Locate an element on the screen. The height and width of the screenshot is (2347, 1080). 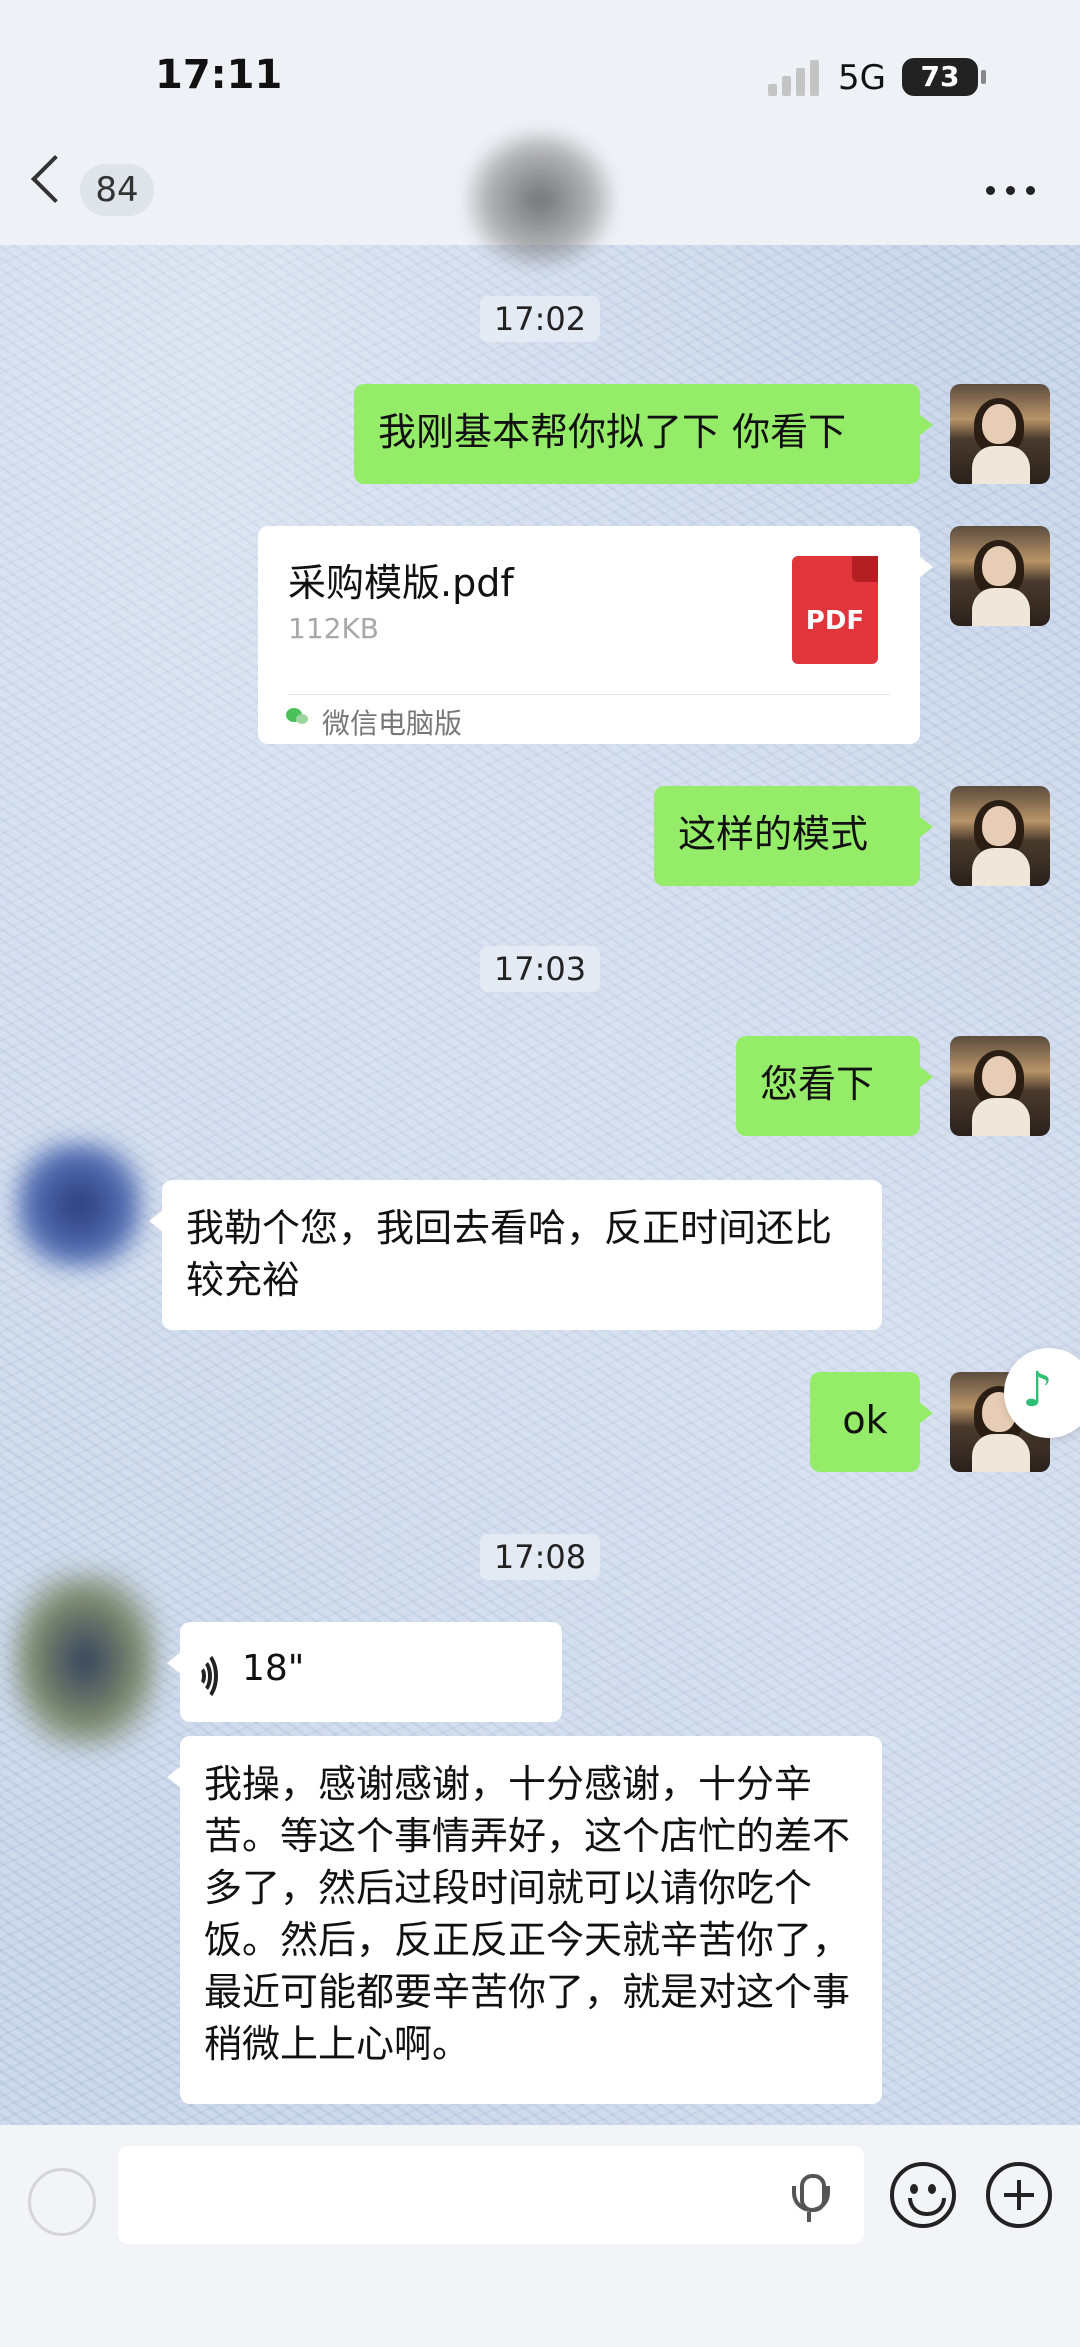
signal-icon is located at coordinates (798, 77).